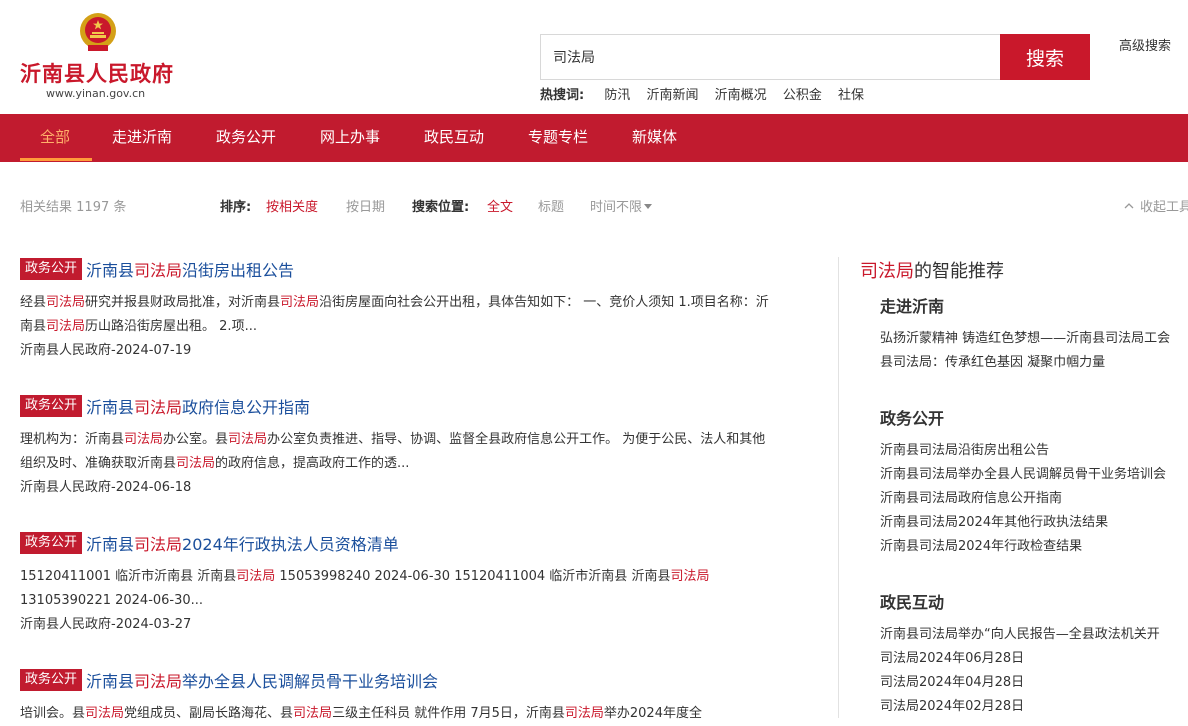 This screenshot has width=1188, height=726. Describe the element at coordinates (246, 407) in the screenshot. I see `title-part: 政府信息公开指南` at that location.